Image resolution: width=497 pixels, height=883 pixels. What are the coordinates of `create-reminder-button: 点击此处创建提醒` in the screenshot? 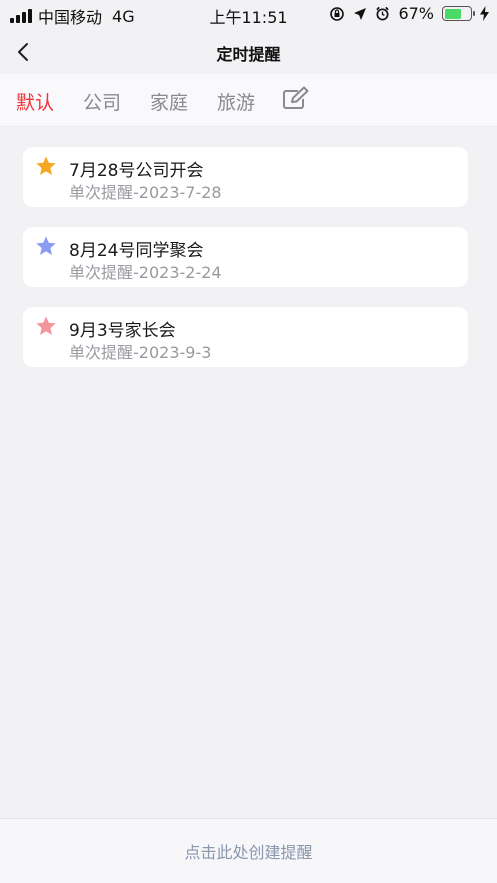 It's located at (248, 851).